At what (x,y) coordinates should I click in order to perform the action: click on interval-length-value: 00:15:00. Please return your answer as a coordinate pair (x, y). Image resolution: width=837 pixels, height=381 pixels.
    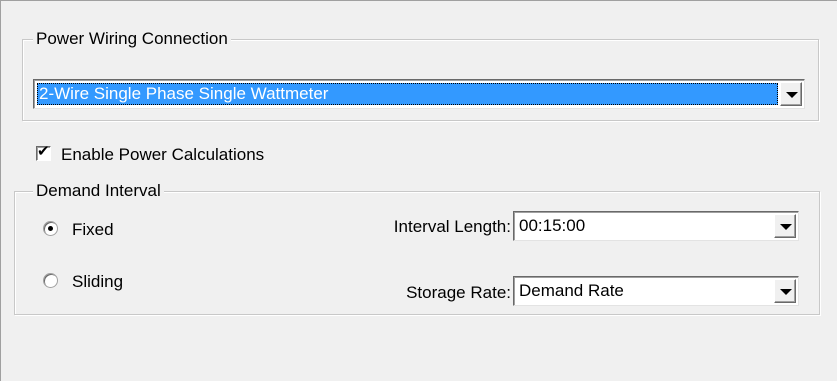
    Looking at the image, I should click on (552, 225).